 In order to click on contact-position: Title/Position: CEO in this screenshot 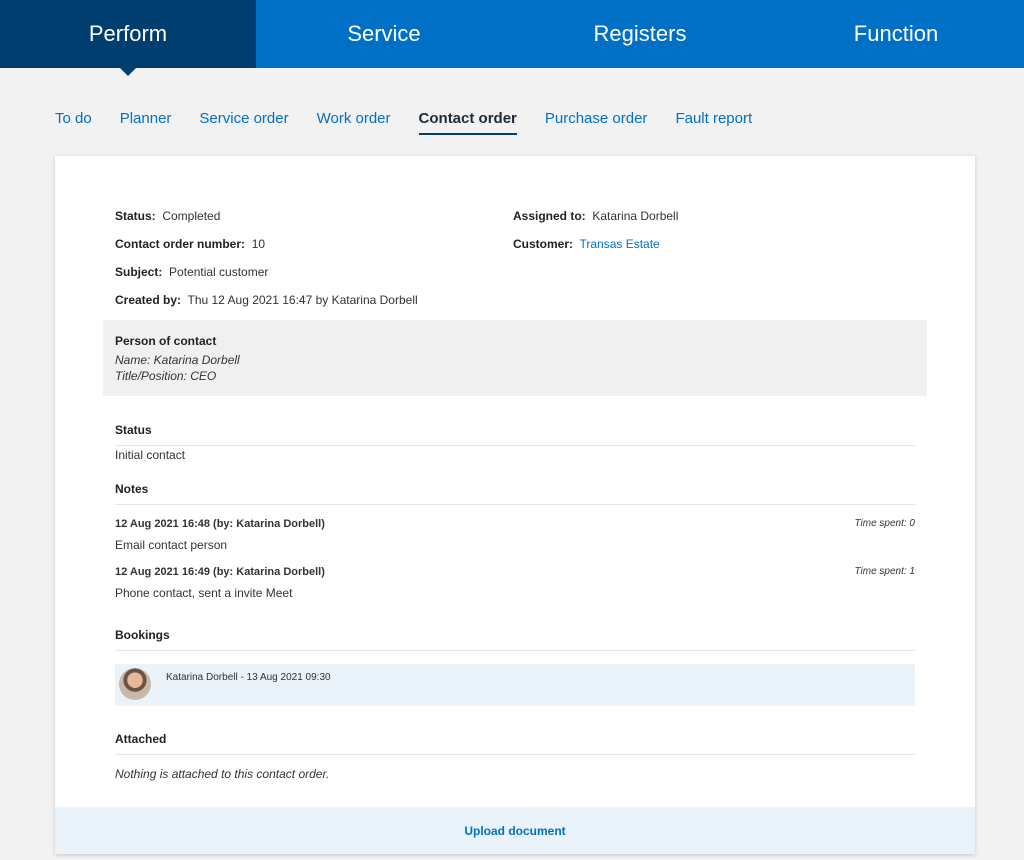, I will do `click(166, 376)`.